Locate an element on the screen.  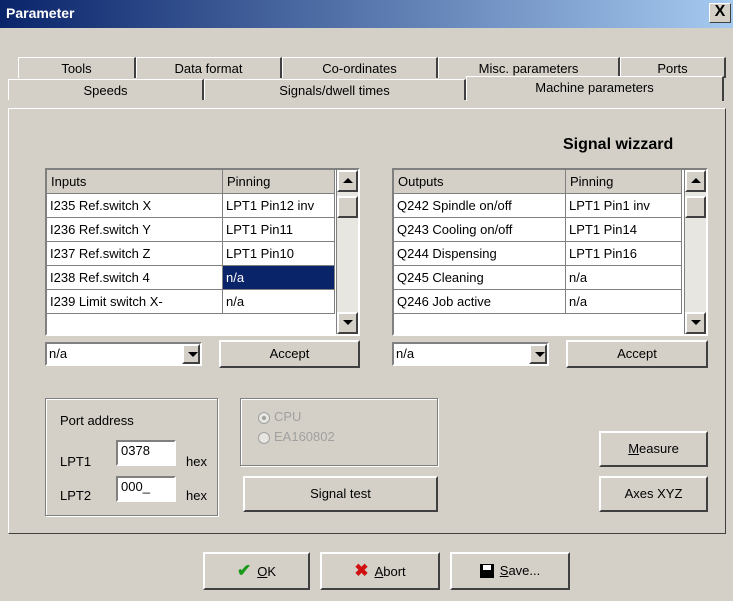
lpt2-label: LPT2 is located at coordinates (76, 495).